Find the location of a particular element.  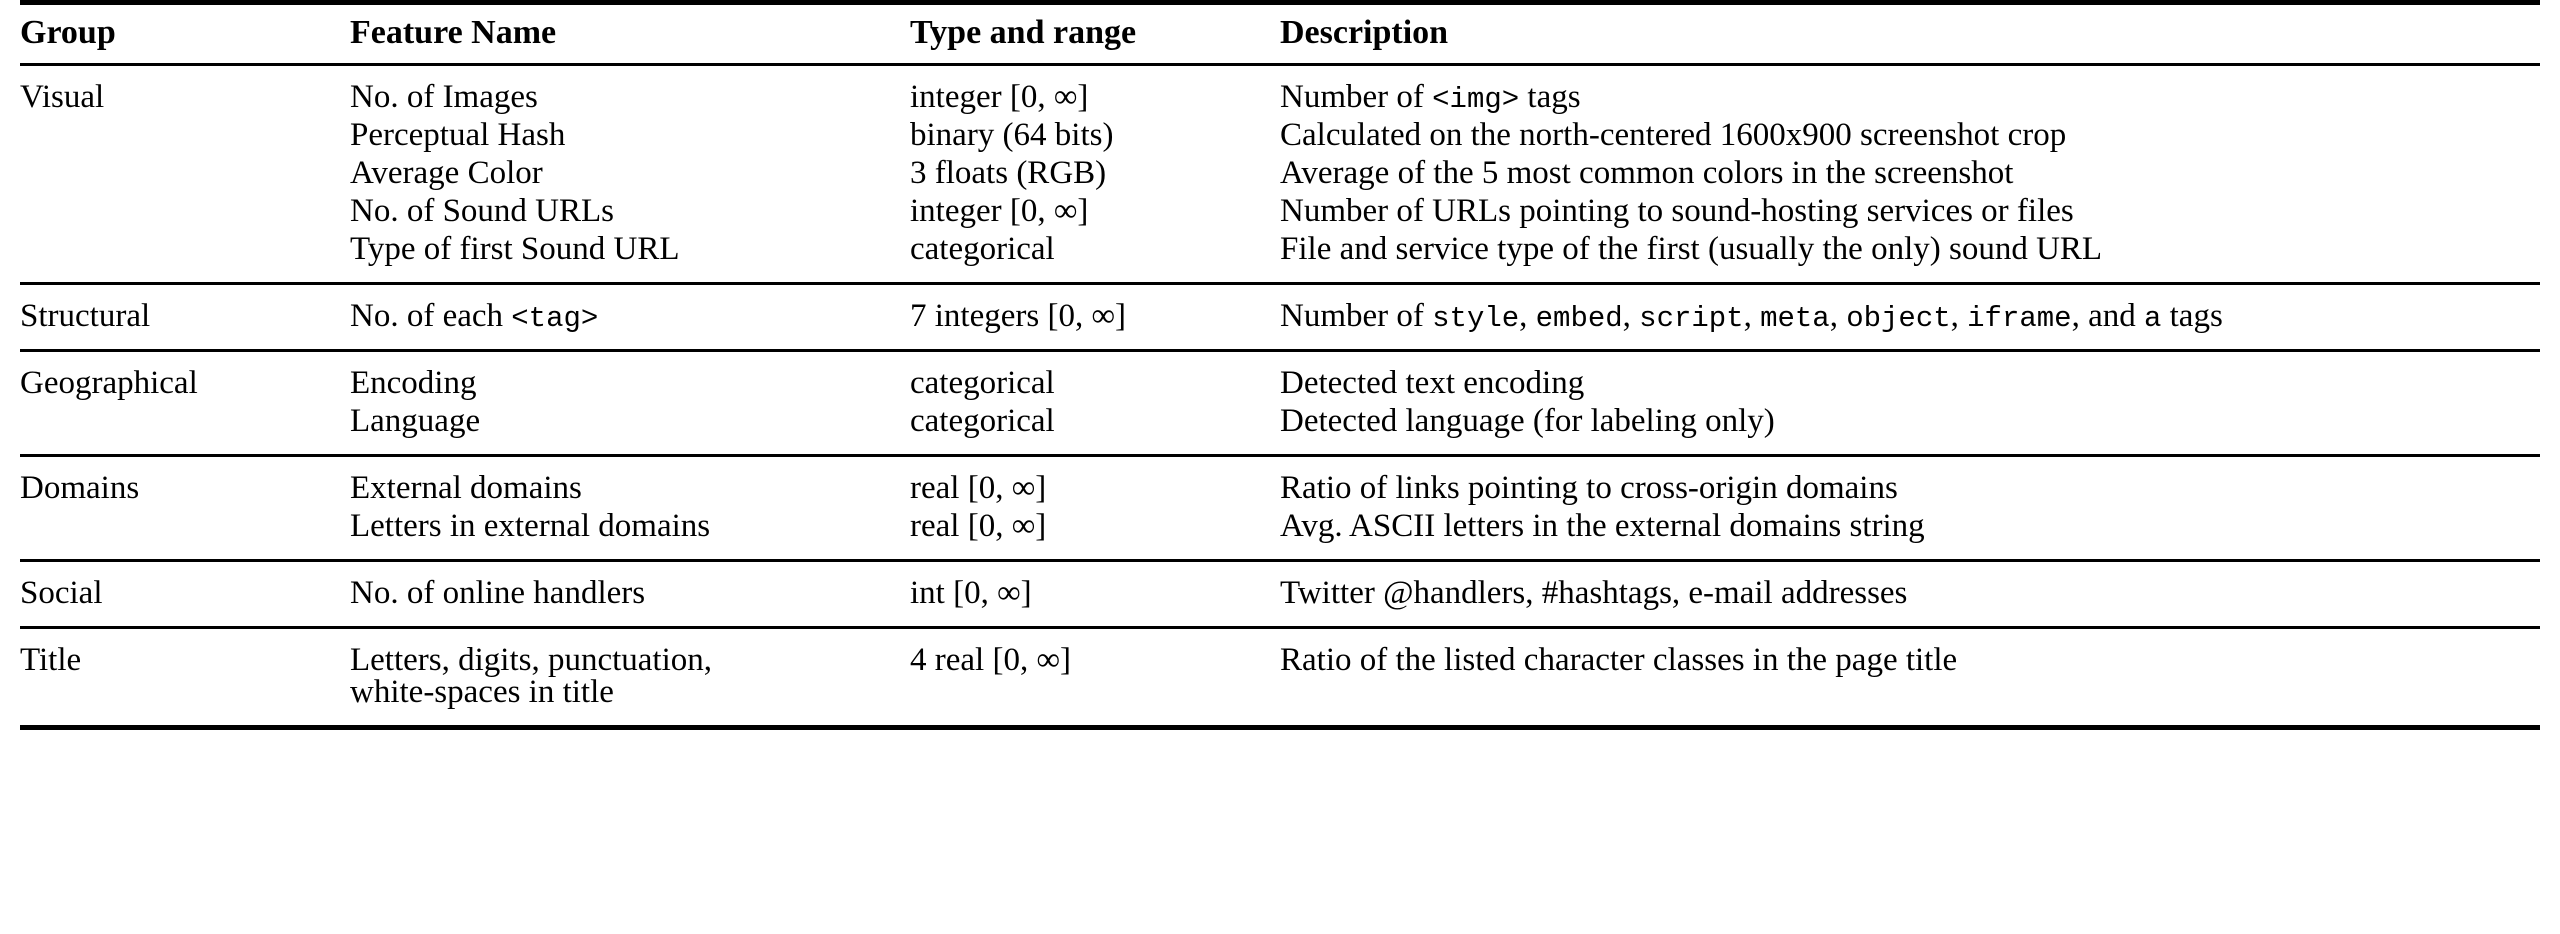

group-label-visual: Visual is located at coordinates (62, 97).